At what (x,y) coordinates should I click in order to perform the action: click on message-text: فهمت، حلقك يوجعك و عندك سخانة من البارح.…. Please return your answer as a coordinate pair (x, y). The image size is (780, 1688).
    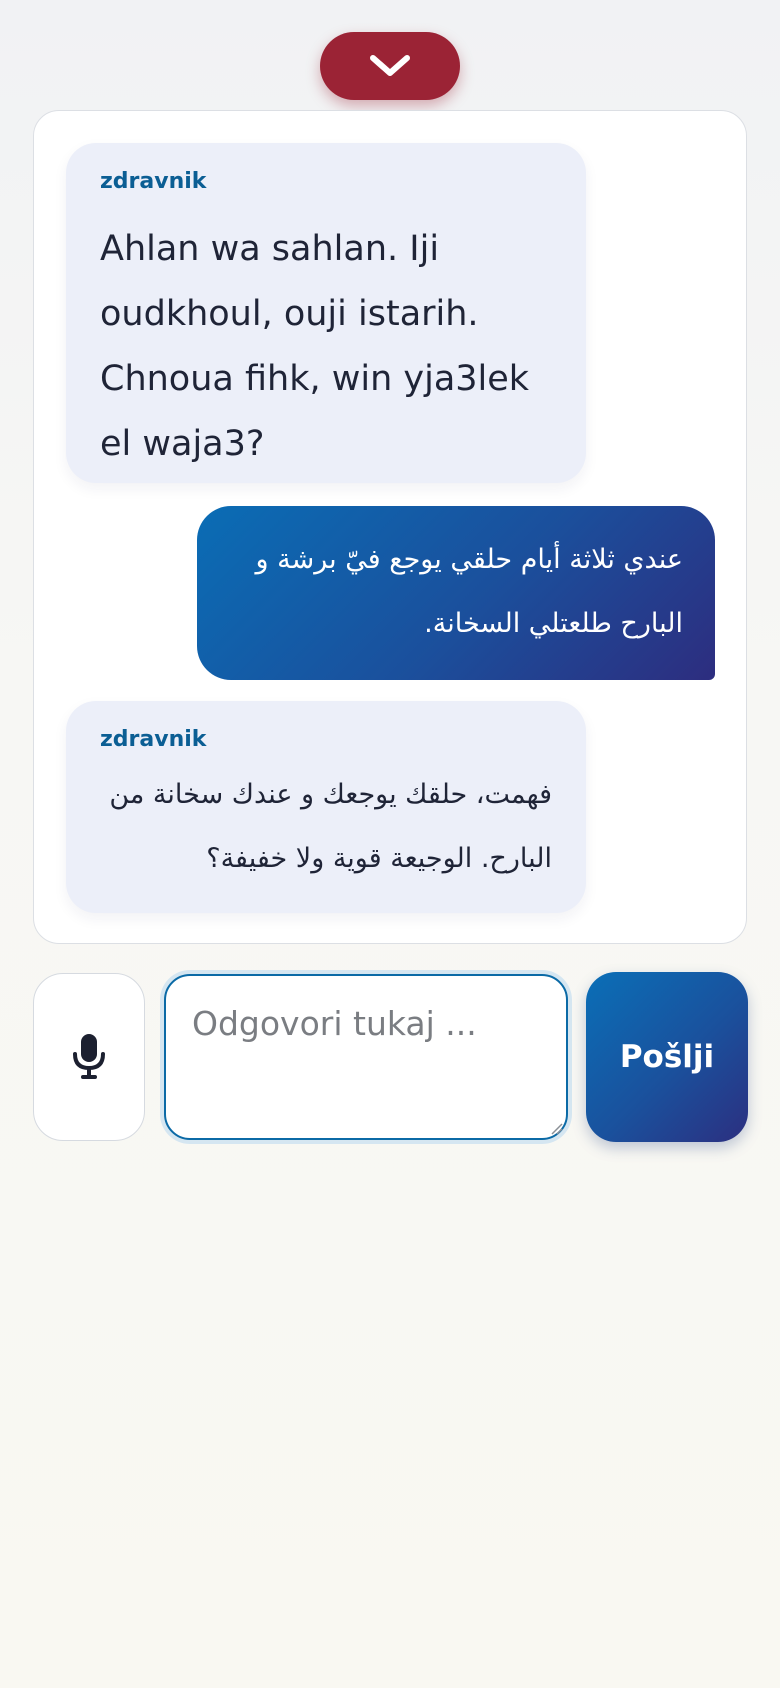
    Looking at the image, I should click on (330, 826).